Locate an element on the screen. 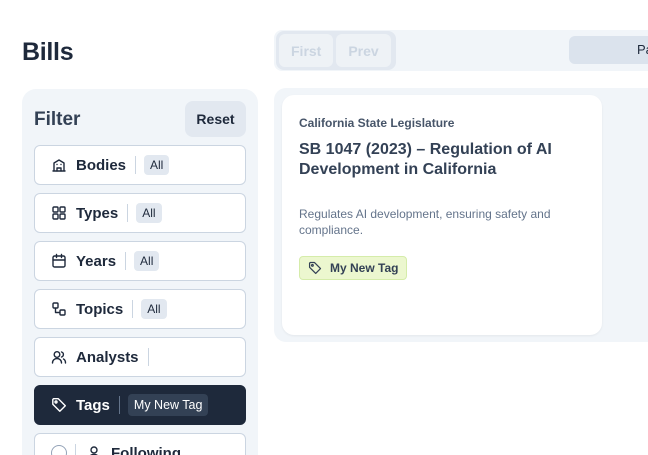  filter-topics-label: Topics is located at coordinates (100, 309).